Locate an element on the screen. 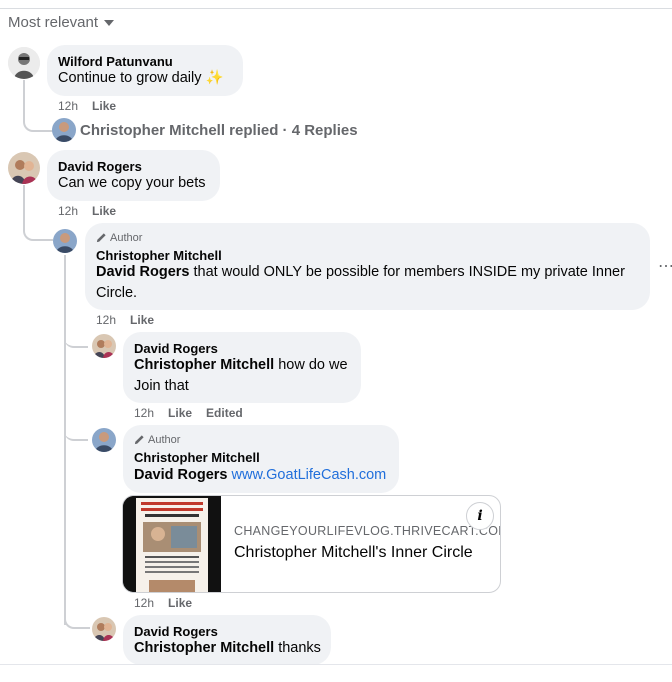 The height and width of the screenshot is (682, 672). reply-body: thanks is located at coordinates (297, 648).